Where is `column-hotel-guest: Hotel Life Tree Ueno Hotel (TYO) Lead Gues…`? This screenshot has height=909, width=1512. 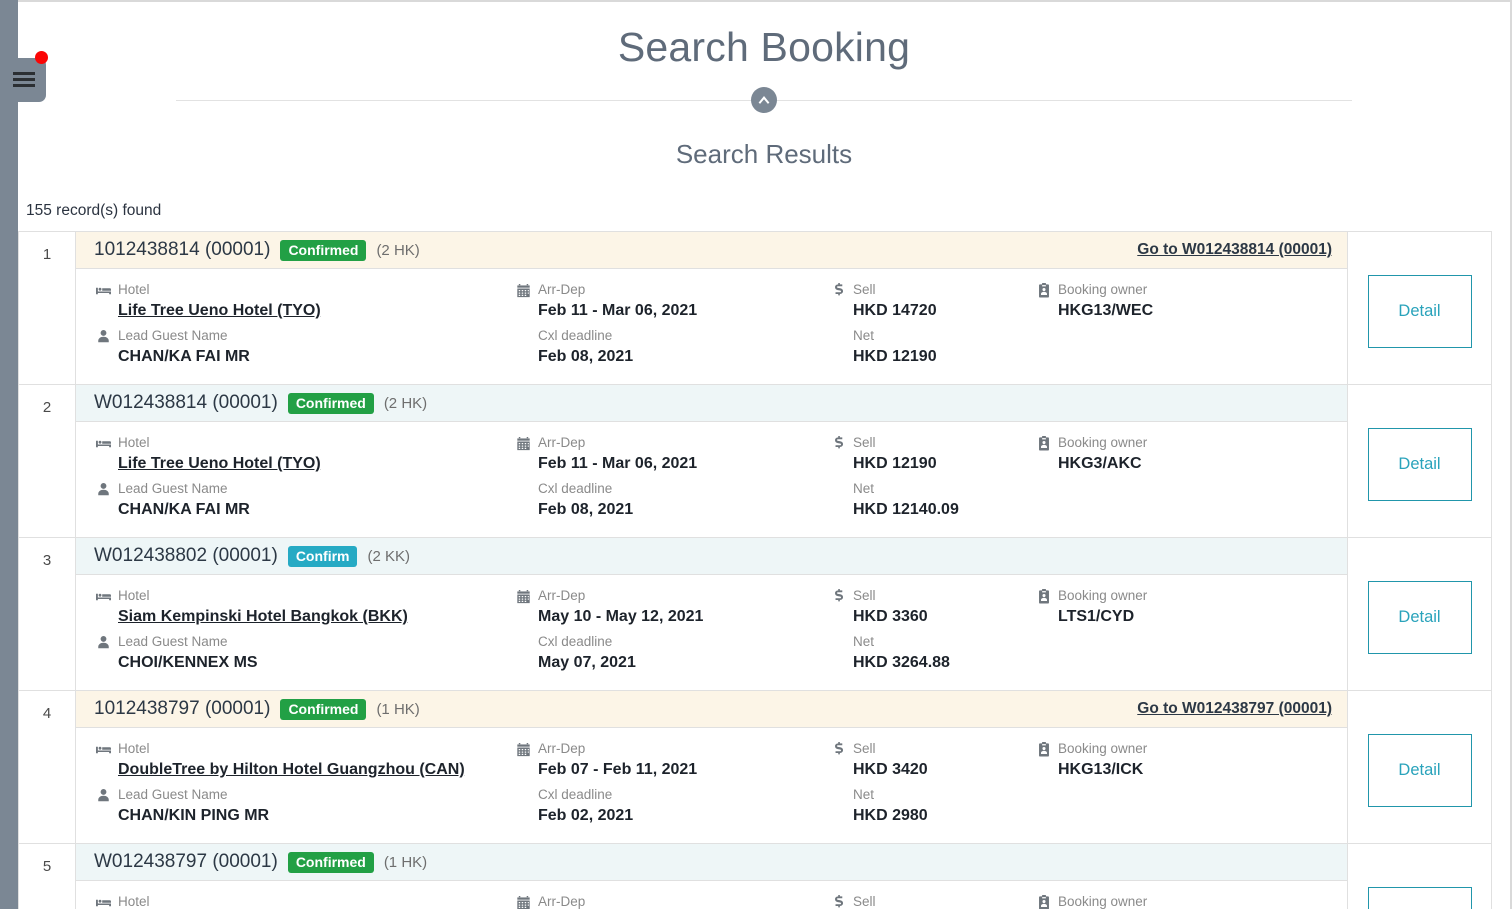
column-hotel-guest: Hotel Life Tree Ueno Hotel (TYO) Lead Gues… is located at coordinates (286, 477).